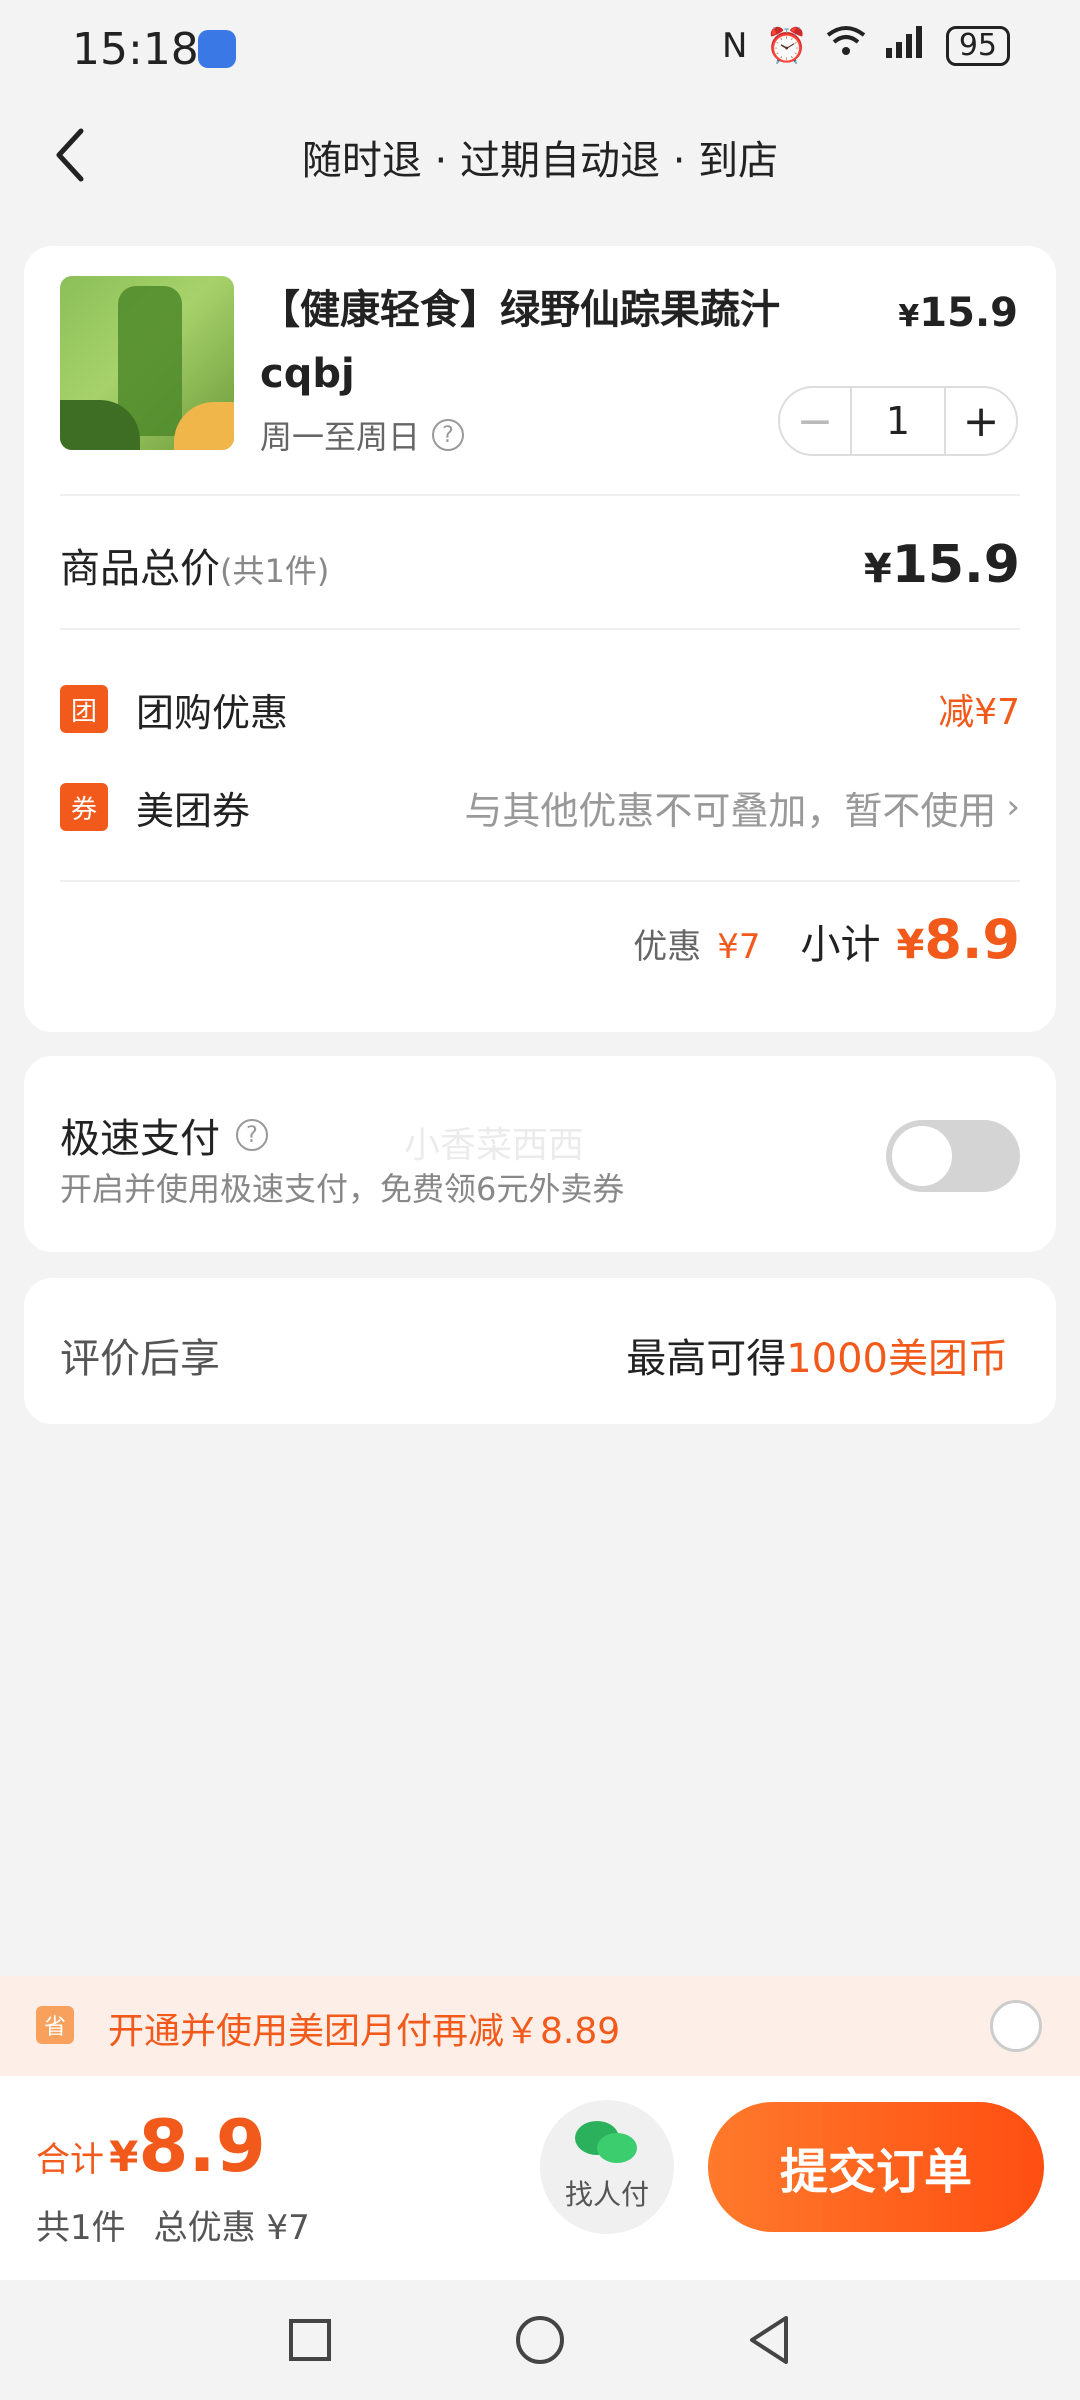 The width and height of the screenshot is (1080, 2400). Describe the element at coordinates (520, 342) in the screenshot. I see `product-name: 【健康轻食】绿野仙踪果蔬汁cqbj` at that location.